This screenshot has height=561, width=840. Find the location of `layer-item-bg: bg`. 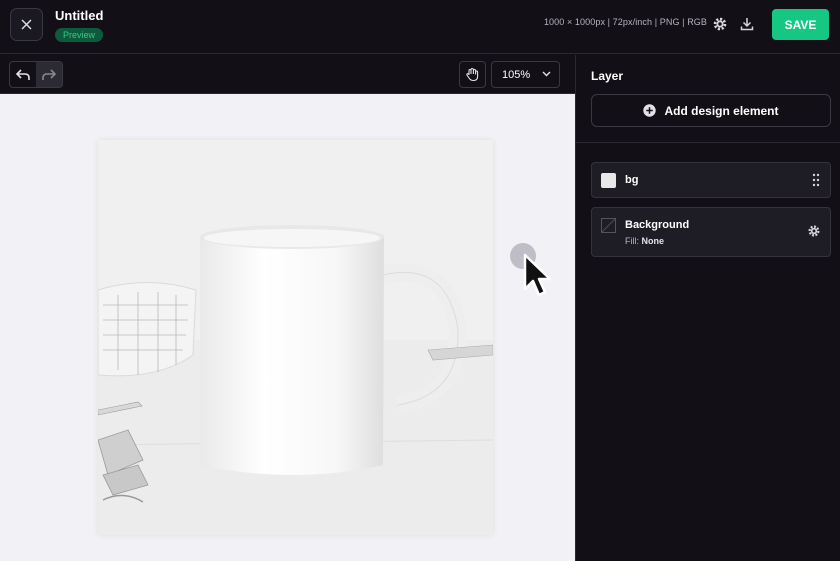

layer-item-bg: bg is located at coordinates (711, 180).